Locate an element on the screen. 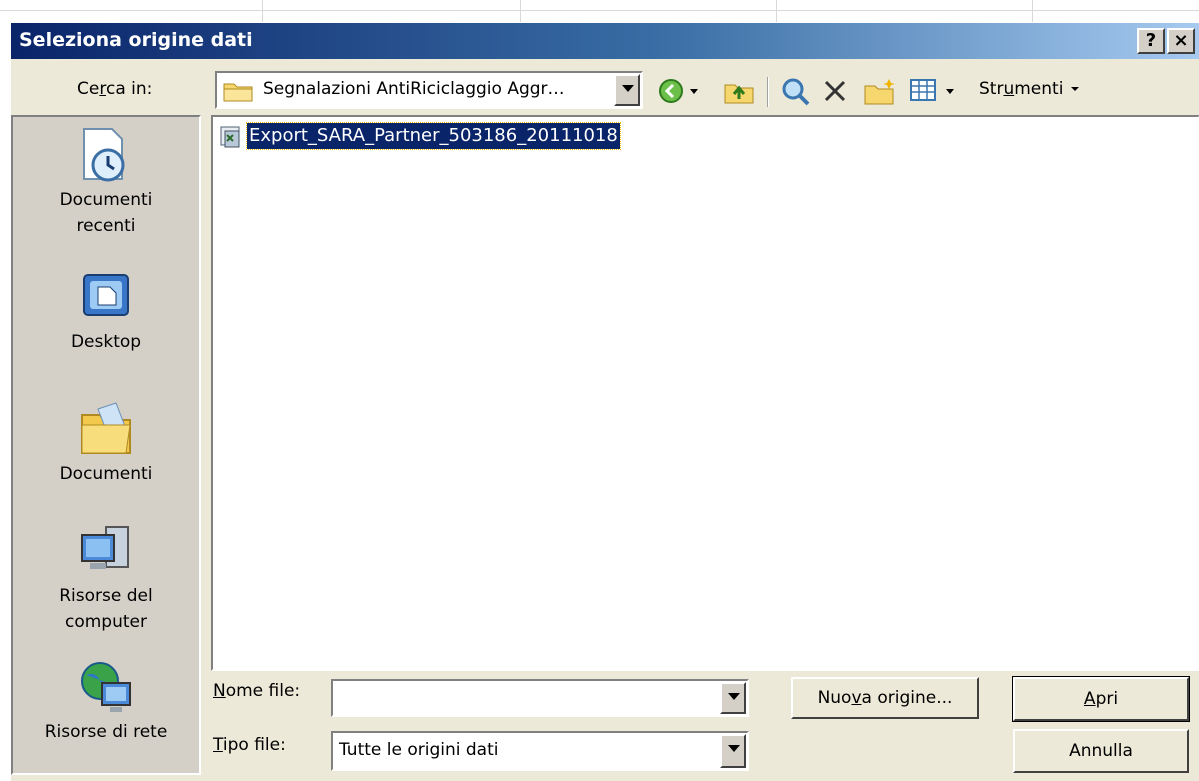 This screenshot has width=1199, height=781. delete-icon is located at coordinates (835, 91).